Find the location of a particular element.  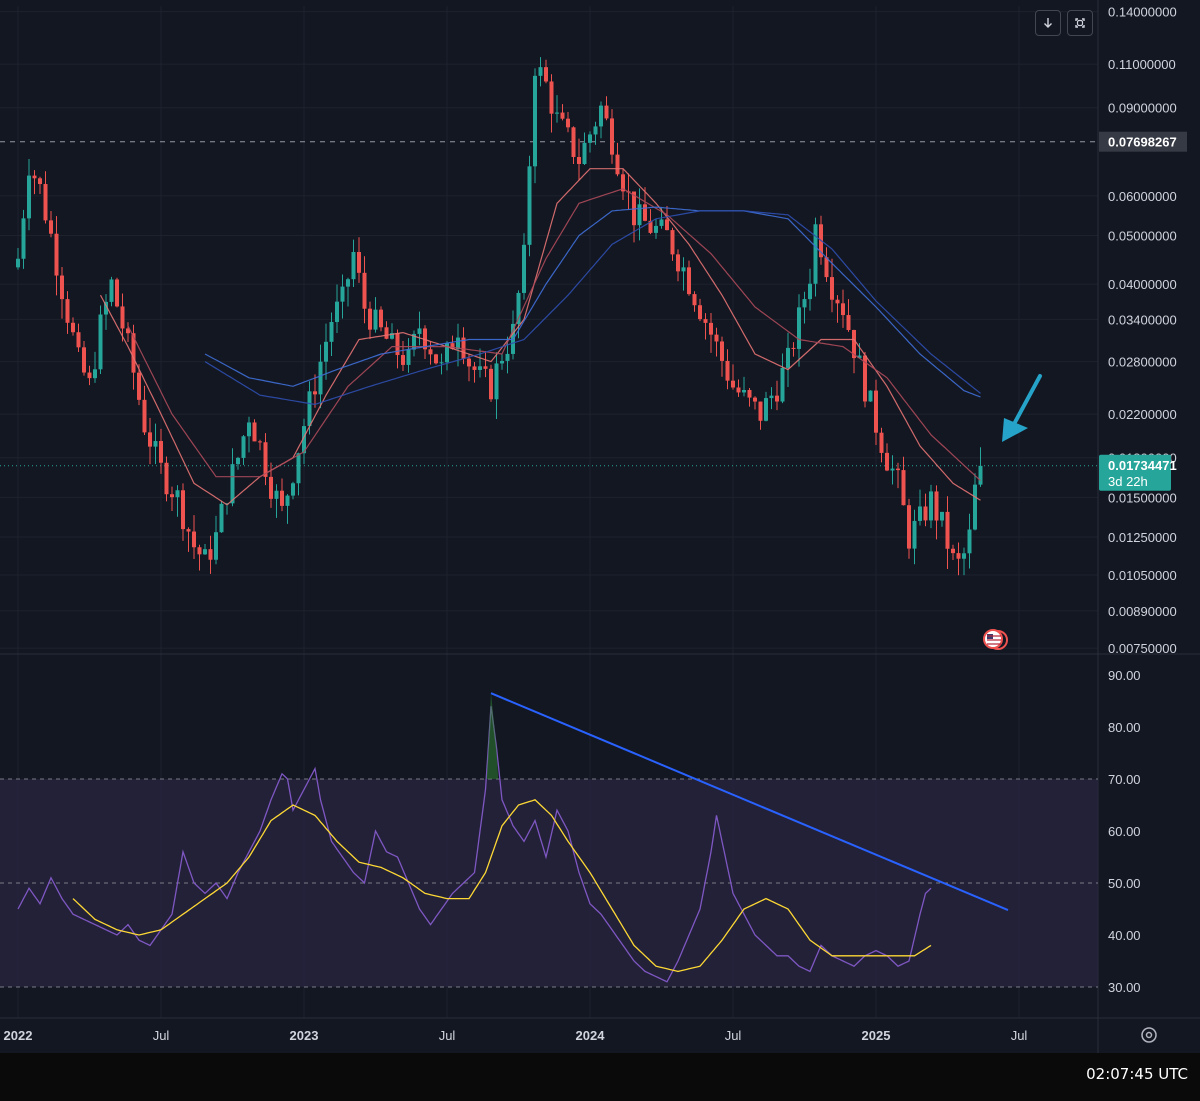

reference-price-label: 0.07698267 is located at coordinates (1142, 142).